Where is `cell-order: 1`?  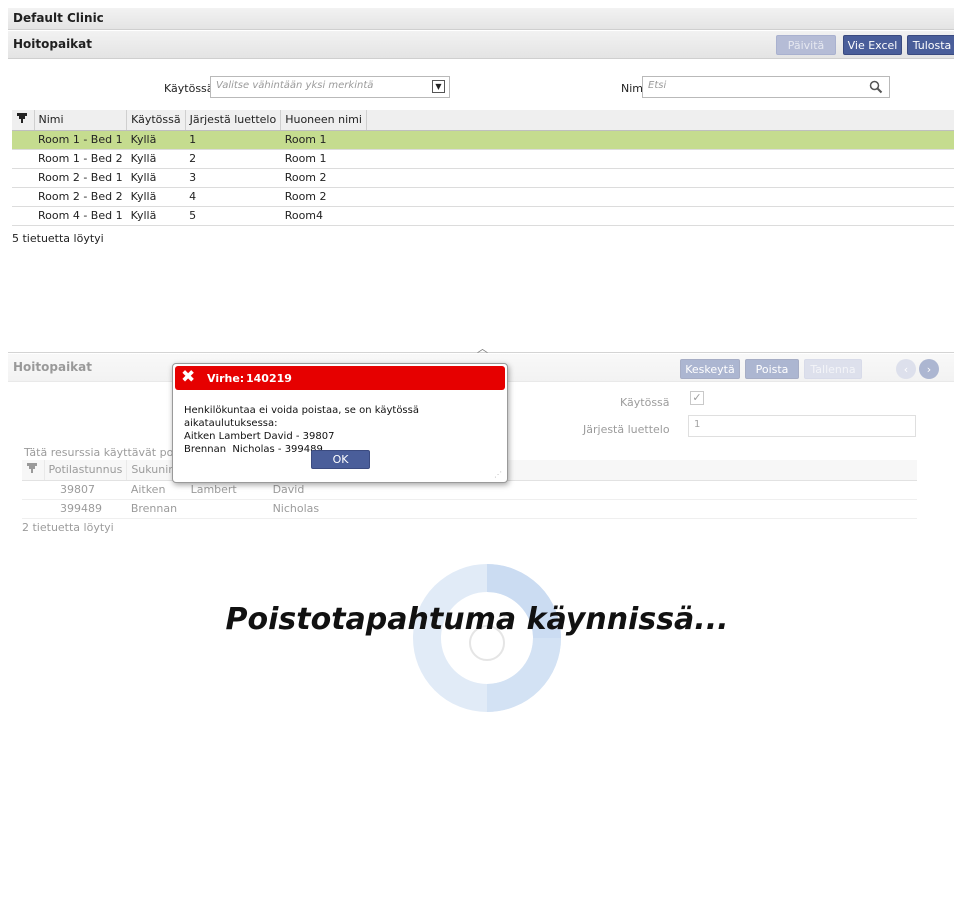 cell-order: 1 is located at coordinates (233, 140).